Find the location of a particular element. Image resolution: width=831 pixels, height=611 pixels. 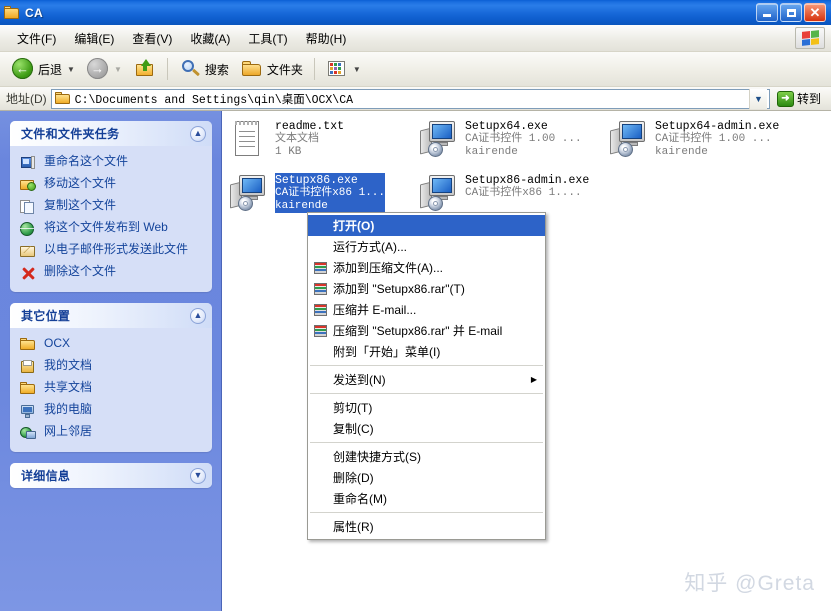

sidebar-item-my-computer: 我的电脑 is located at coordinates (112, 411).